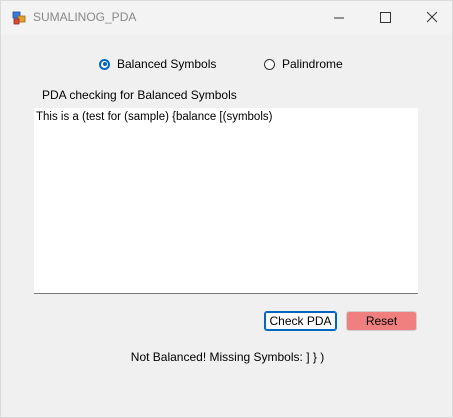  What do you see at coordinates (312, 64) in the screenshot?
I see `radio-palindrome-label: Palindrome` at bounding box center [312, 64].